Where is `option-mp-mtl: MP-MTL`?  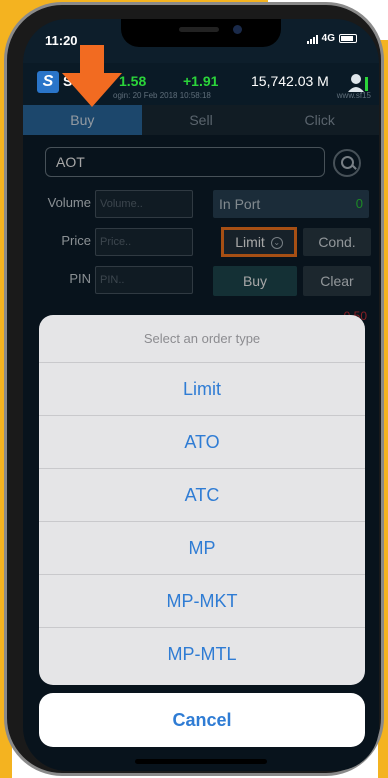
option-mp-mtl: MP-MTL is located at coordinates (202, 654).